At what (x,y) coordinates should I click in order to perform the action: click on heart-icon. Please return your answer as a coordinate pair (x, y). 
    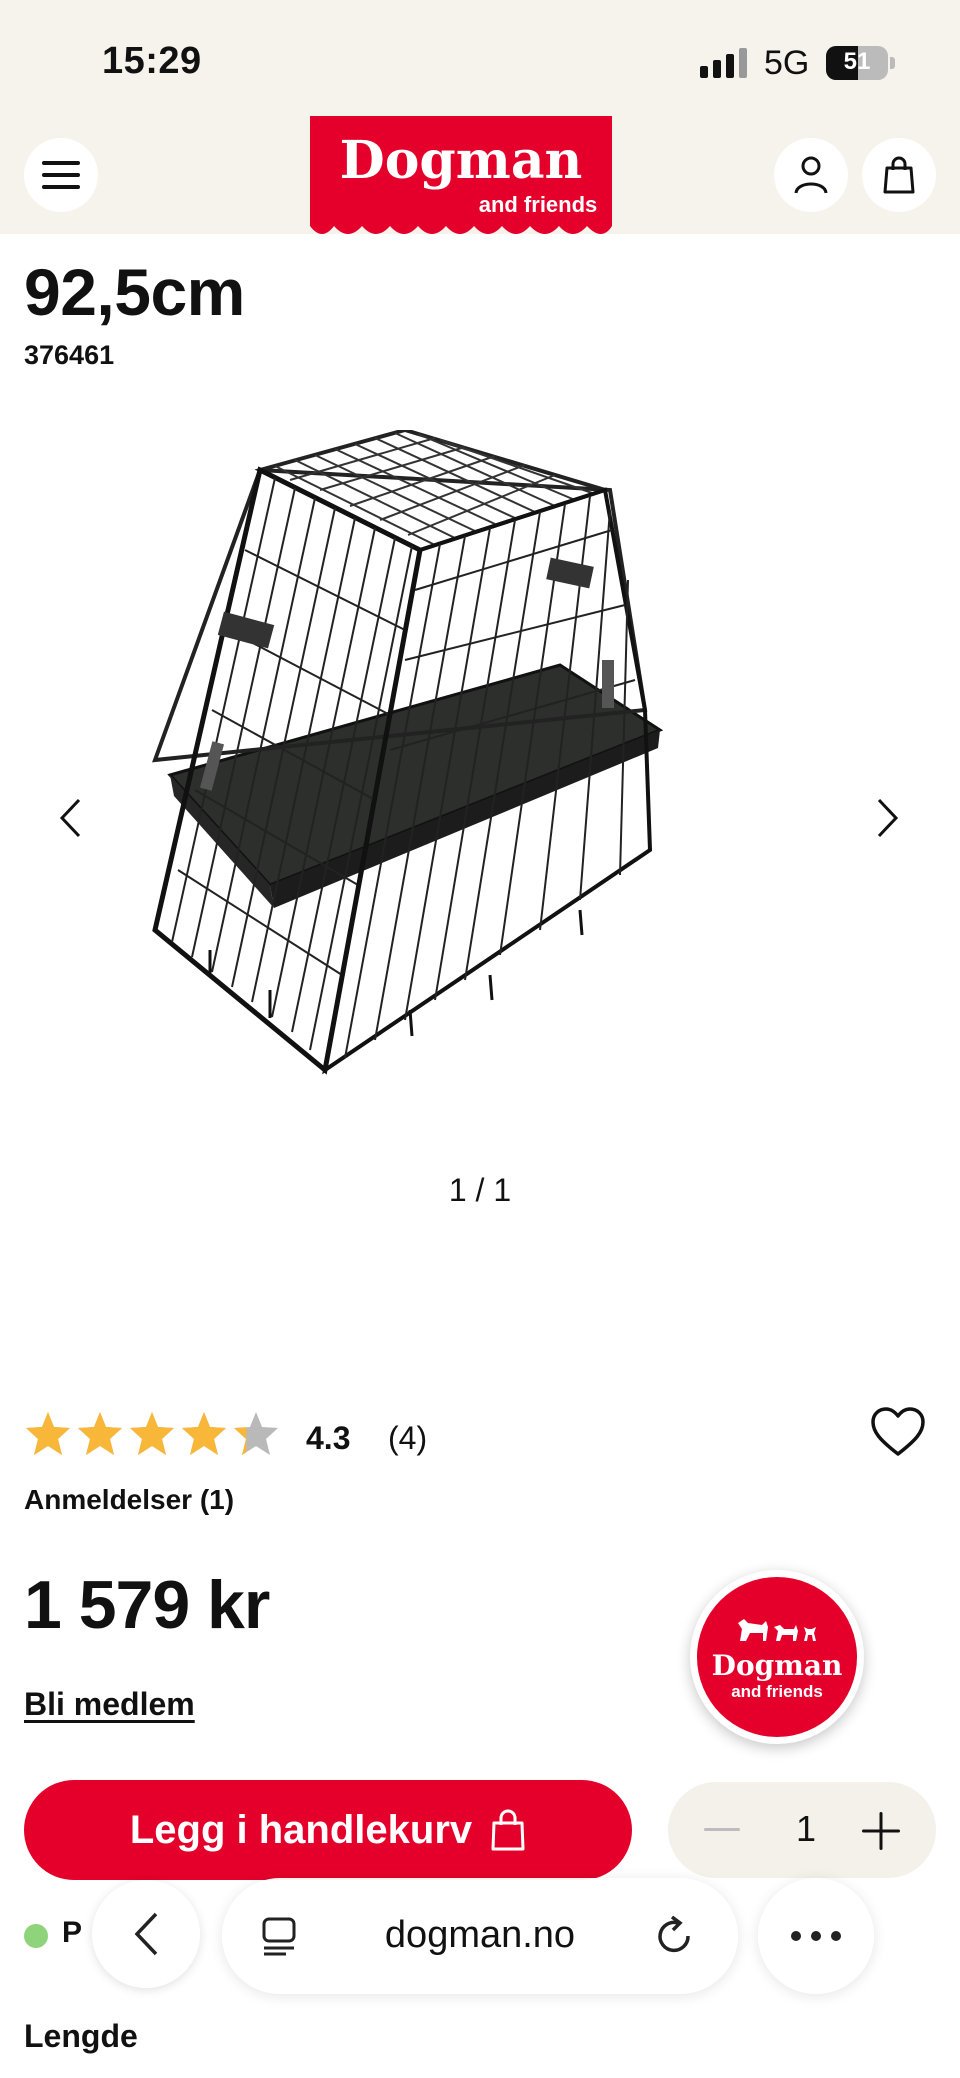
    Looking at the image, I should click on (898, 1431).